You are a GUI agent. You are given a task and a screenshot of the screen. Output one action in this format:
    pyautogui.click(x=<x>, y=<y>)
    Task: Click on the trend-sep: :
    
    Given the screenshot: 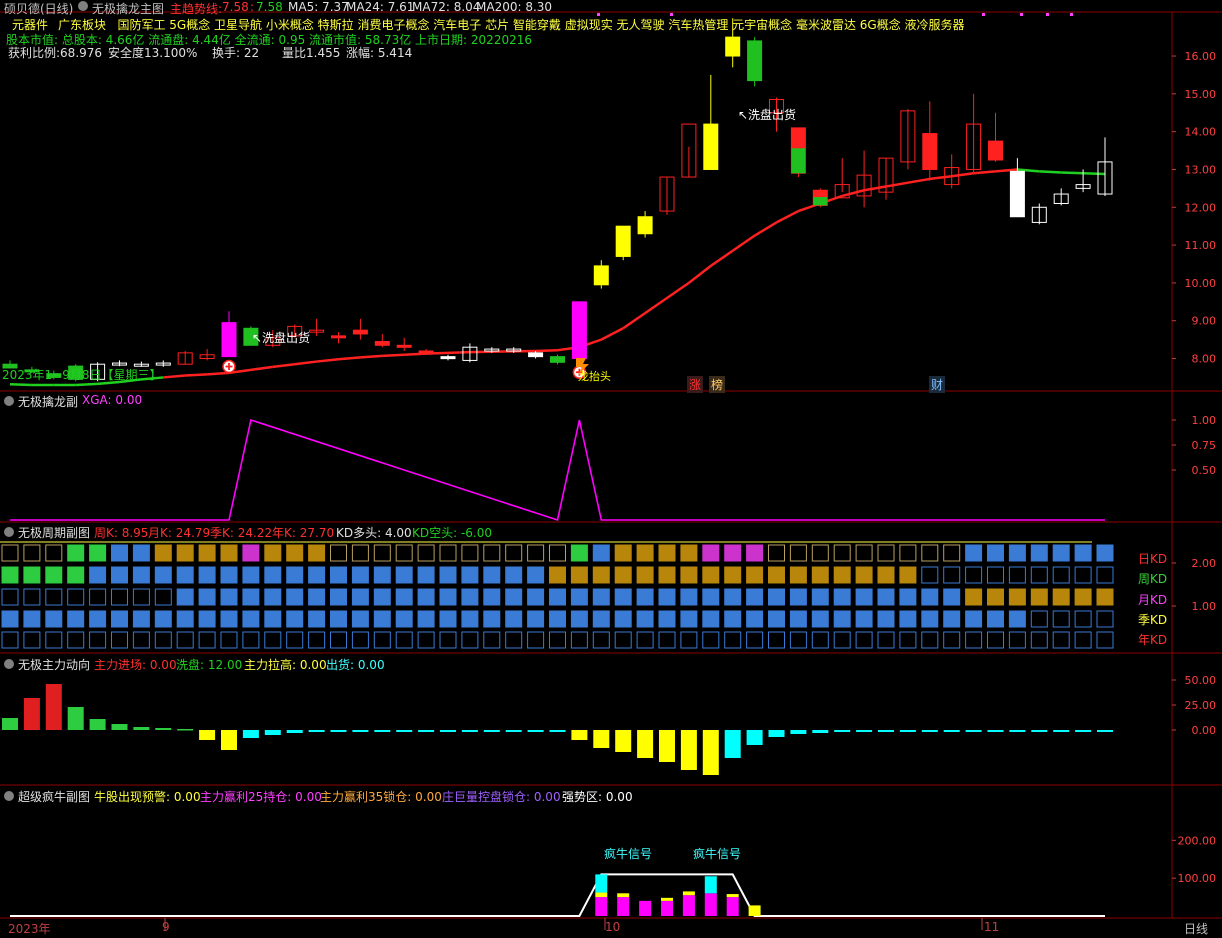 What is the action you would take?
    pyautogui.click(x=252, y=7)
    